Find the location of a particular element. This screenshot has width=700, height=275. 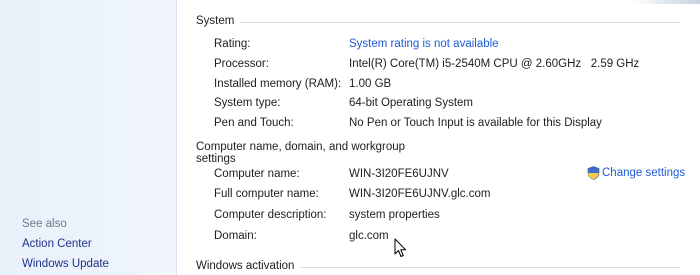

memory-label: Installed memory (RAM): is located at coordinates (278, 84).